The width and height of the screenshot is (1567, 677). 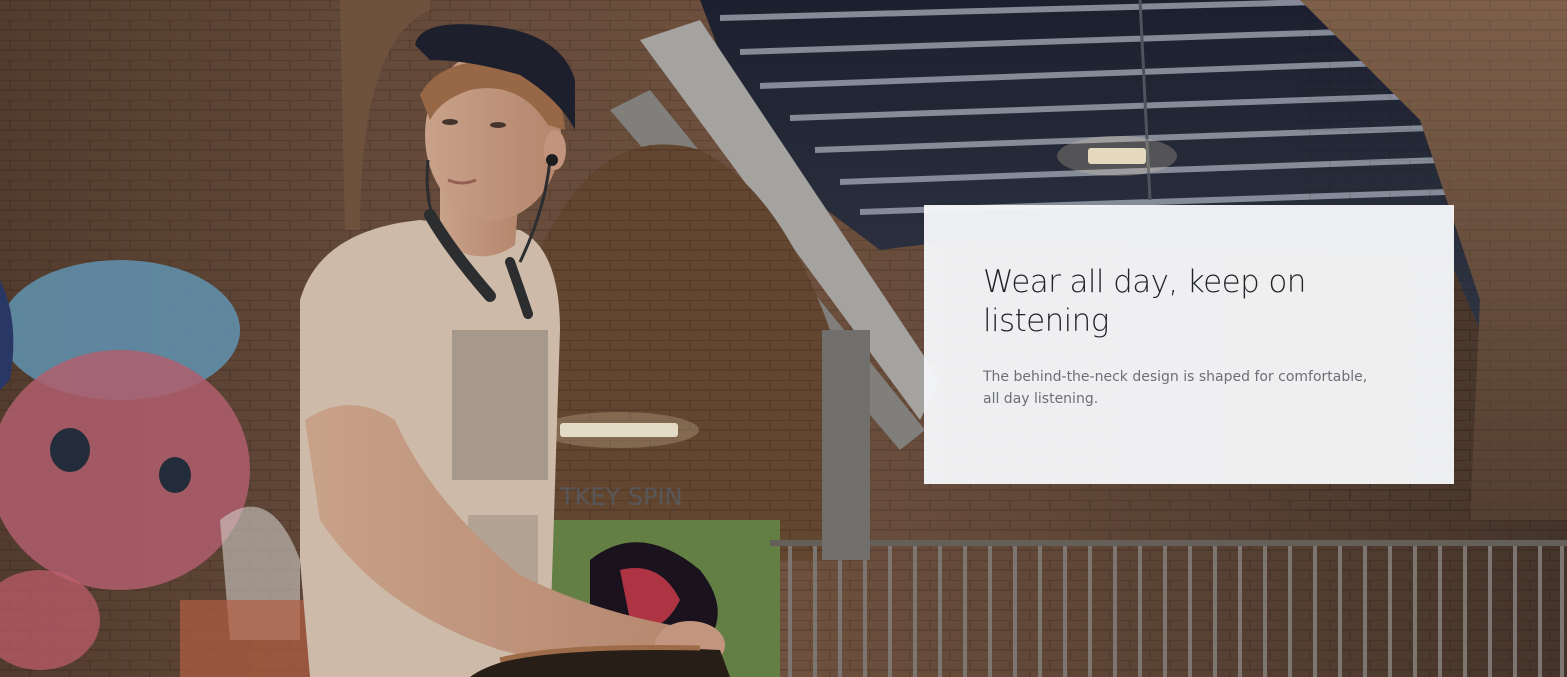 What do you see at coordinates (1144, 301) in the screenshot?
I see `feature-title: Wear all day, keep on listening` at bounding box center [1144, 301].